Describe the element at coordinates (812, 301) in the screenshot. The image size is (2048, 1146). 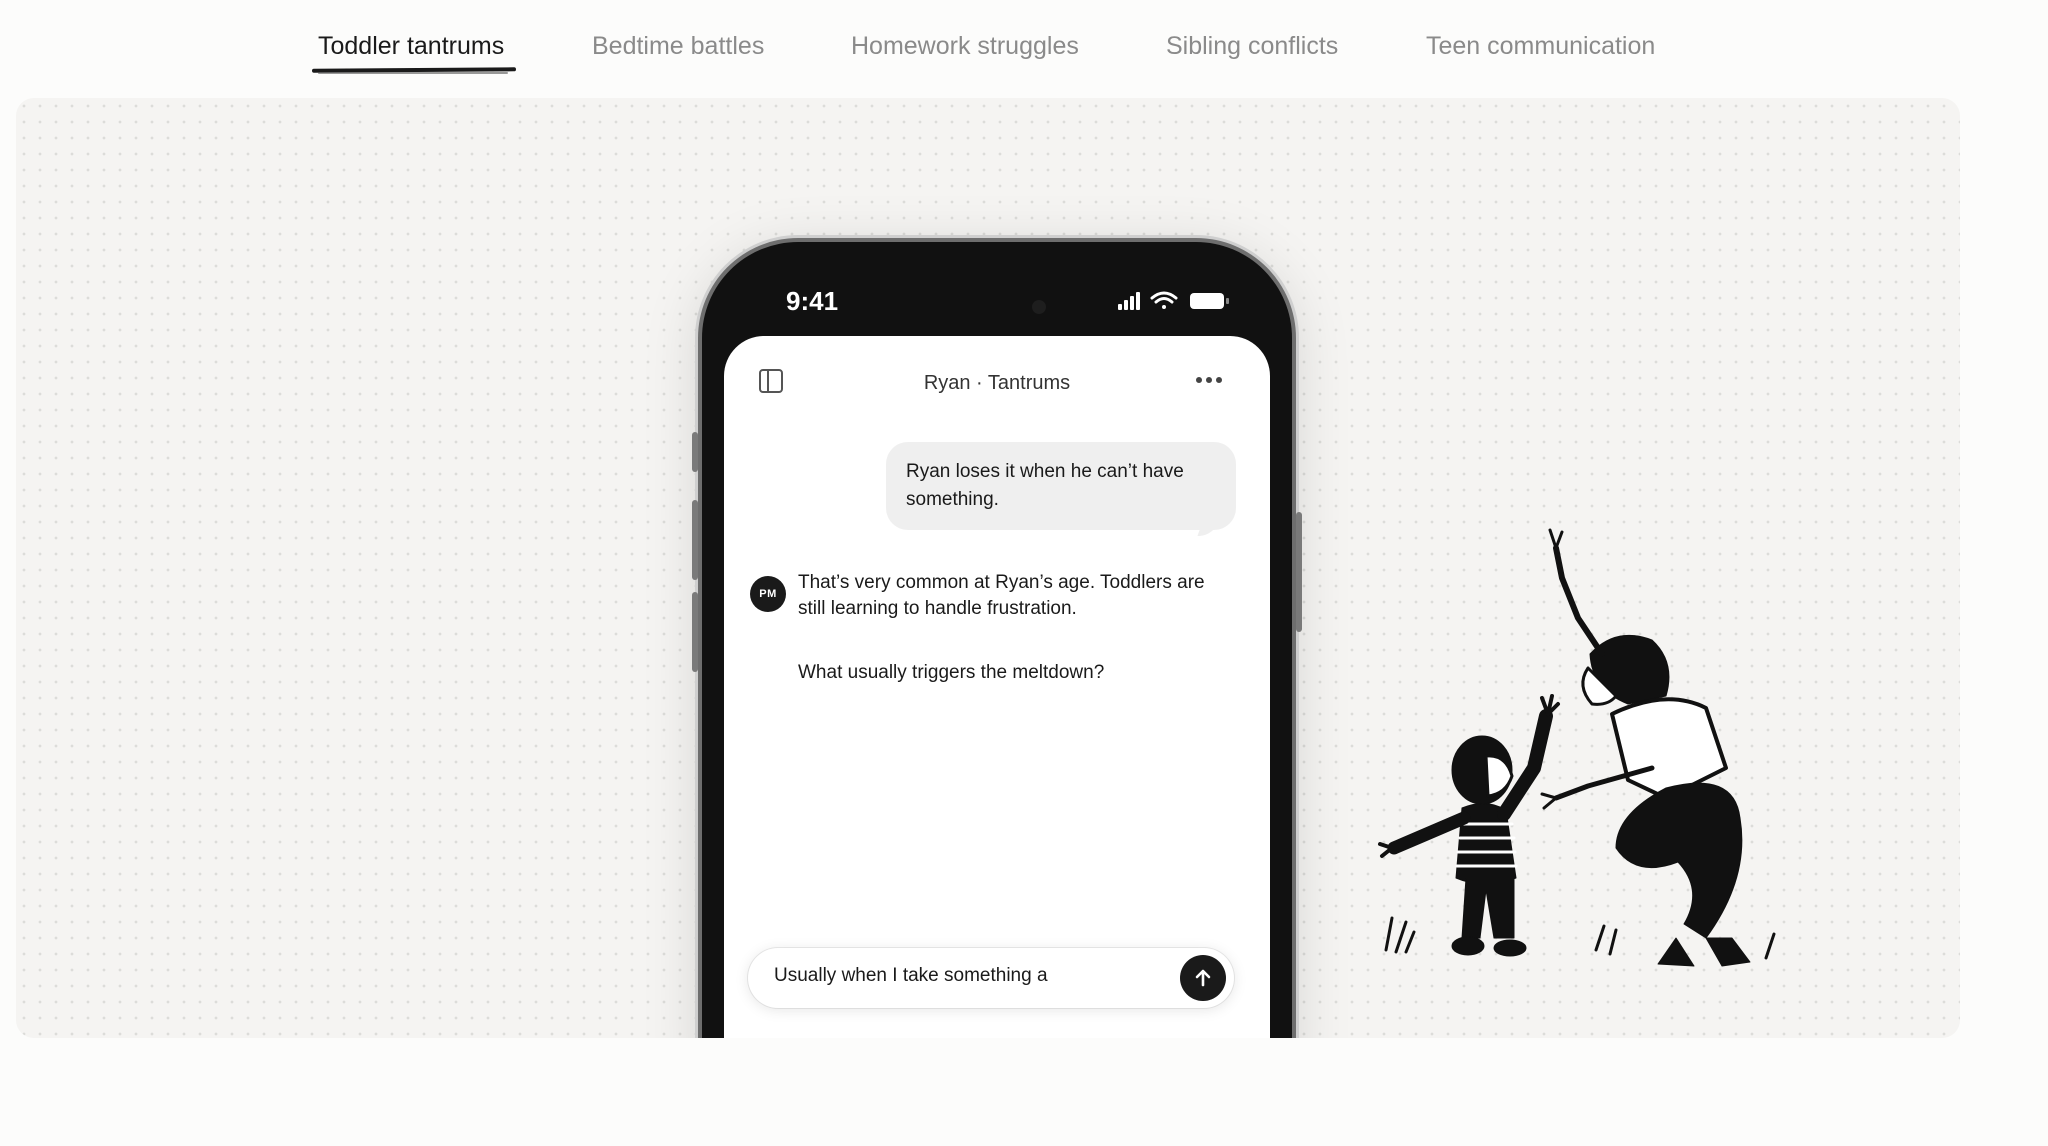
I see `status-time: 9:41` at that location.